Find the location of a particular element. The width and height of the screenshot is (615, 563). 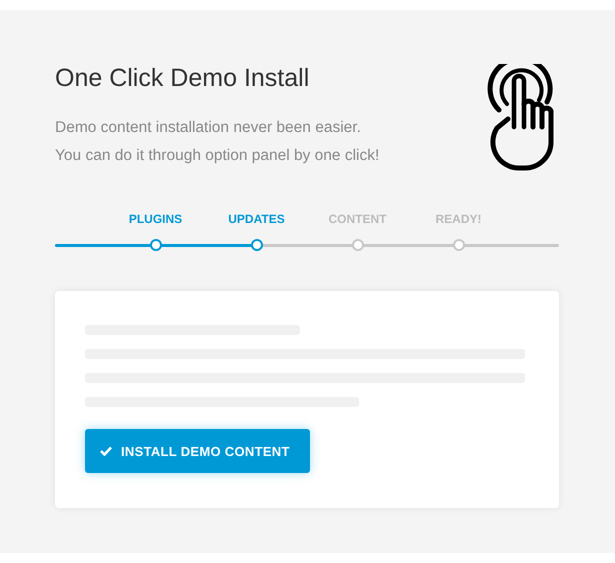

step-label: PLUGINS is located at coordinates (155, 219).